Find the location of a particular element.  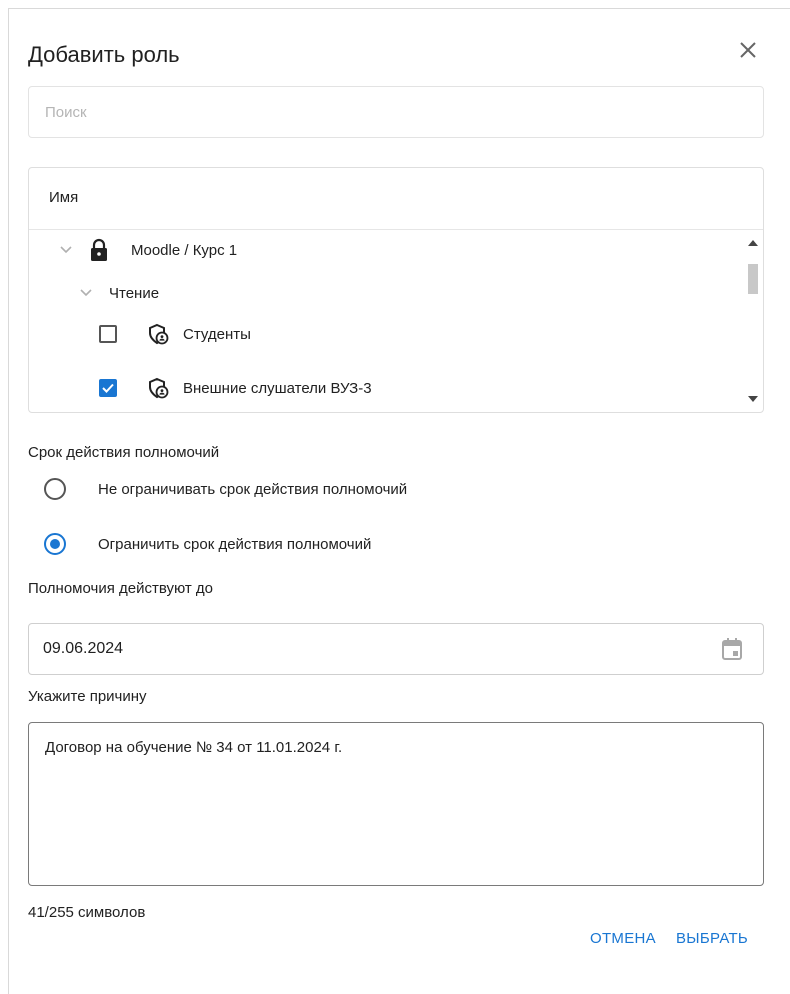

tree-row-root: Moodle / Курс 1 is located at coordinates (148, 250).